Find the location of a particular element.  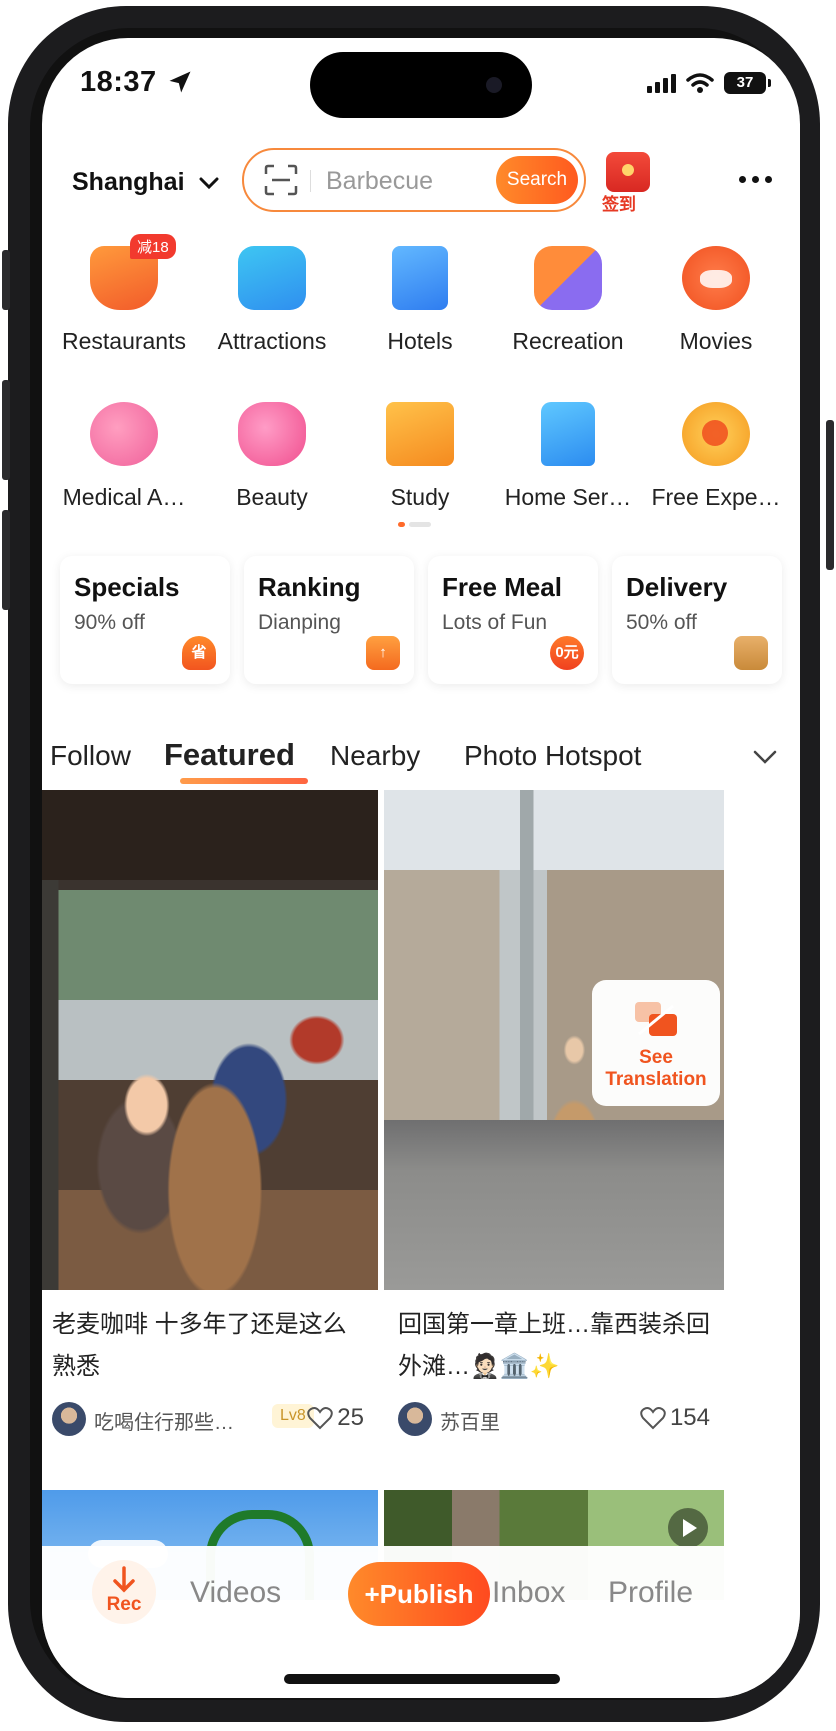

search-button: Search is located at coordinates (537, 180).